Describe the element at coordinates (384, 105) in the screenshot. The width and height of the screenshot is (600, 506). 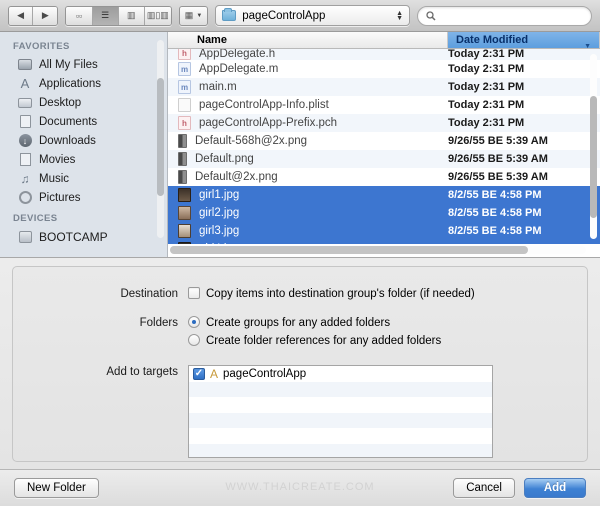
I see `table-row: pageControlApp-Info.plist Today 2:31 PM` at that location.